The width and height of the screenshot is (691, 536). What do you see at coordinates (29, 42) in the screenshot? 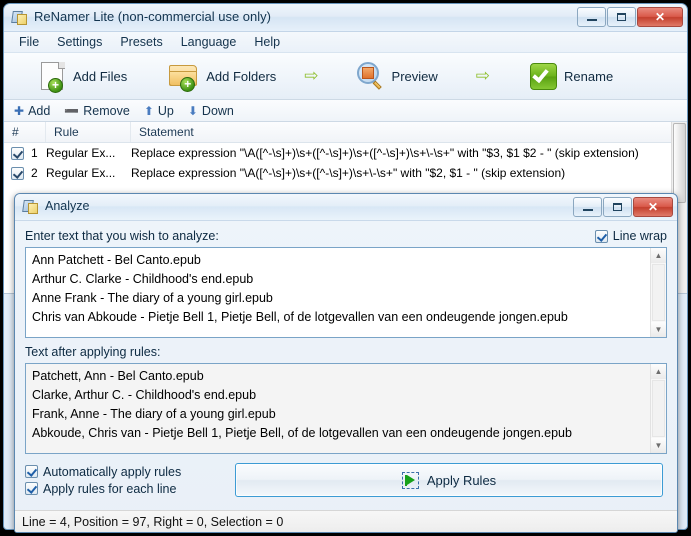
I see `menu-file: File` at bounding box center [29, 42].